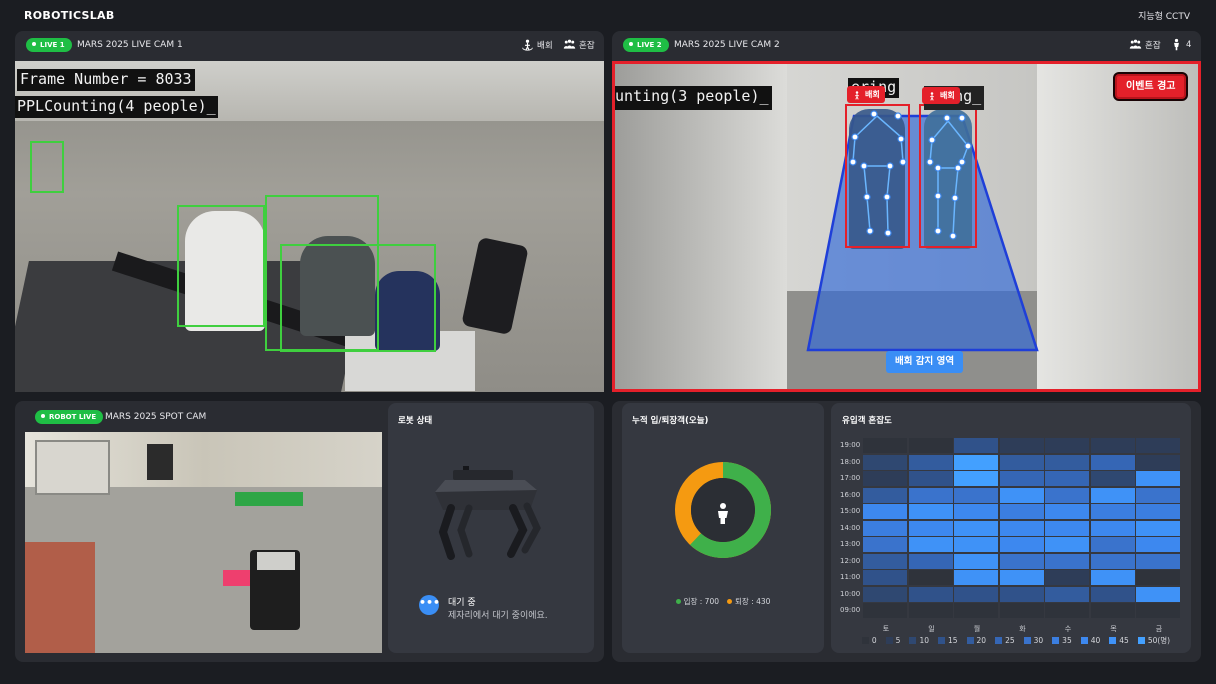 The image size is (1216, 684). Describe the element at coordinates (886, 628) in the screenshot. I see `day-label: 토` at that location.